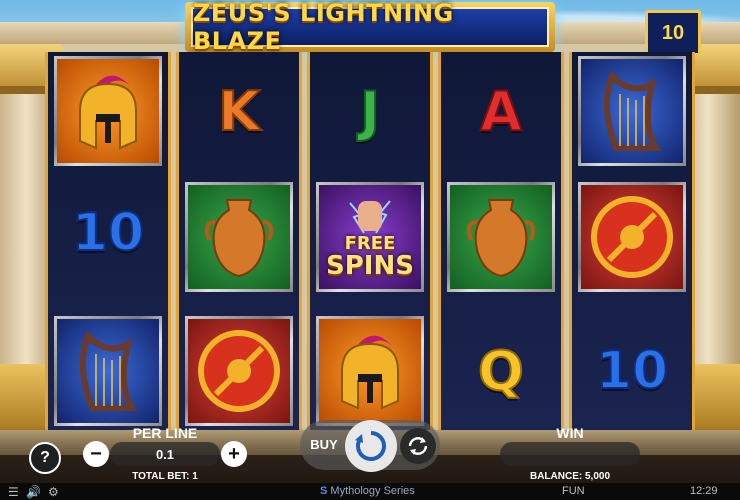 The width and height of the screenshot is (740, 500). What do you see at coordinates (501, 111) in the screenshot?
I see `symbol-a: A` at bounding box center [501, 111].